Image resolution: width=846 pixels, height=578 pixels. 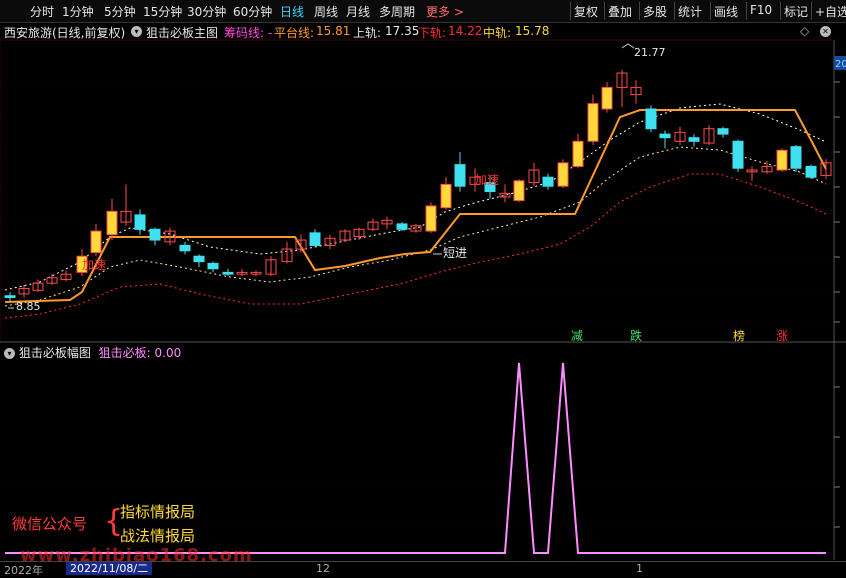 What do you see at coordinates (586, 11) in the screenshot?
I see `toolbar-button-0: 复权` at bounding box center [586, 11].